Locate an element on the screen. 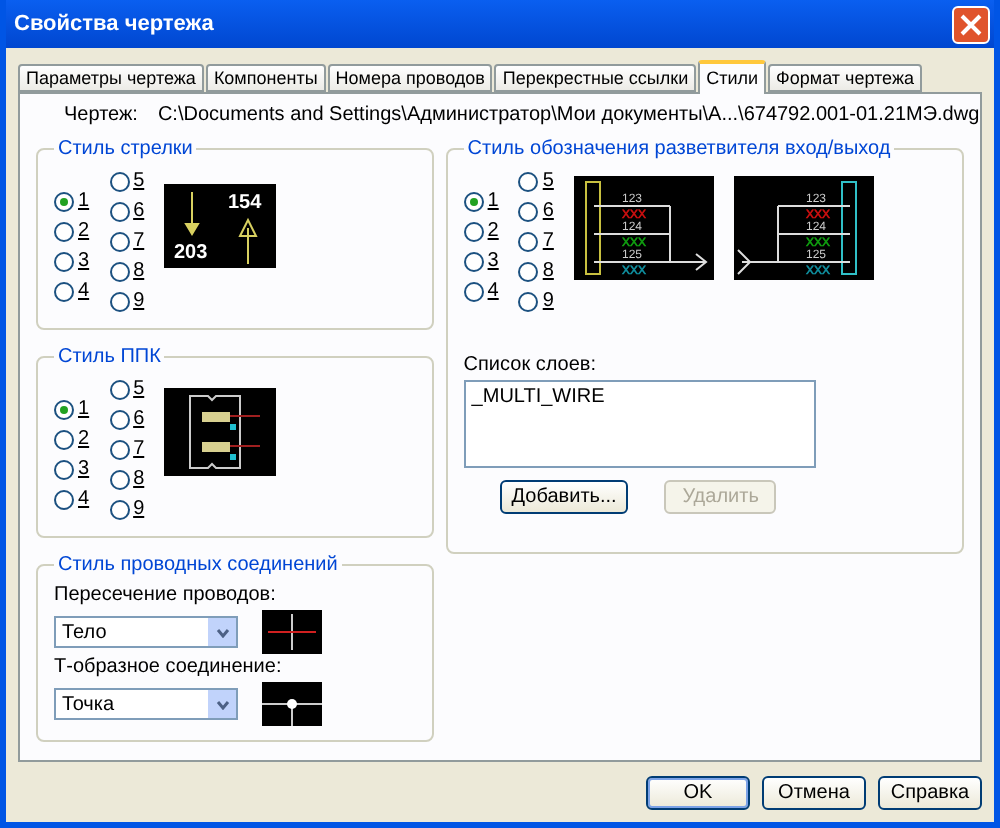  close-icon is located at coordinates (971, 24).